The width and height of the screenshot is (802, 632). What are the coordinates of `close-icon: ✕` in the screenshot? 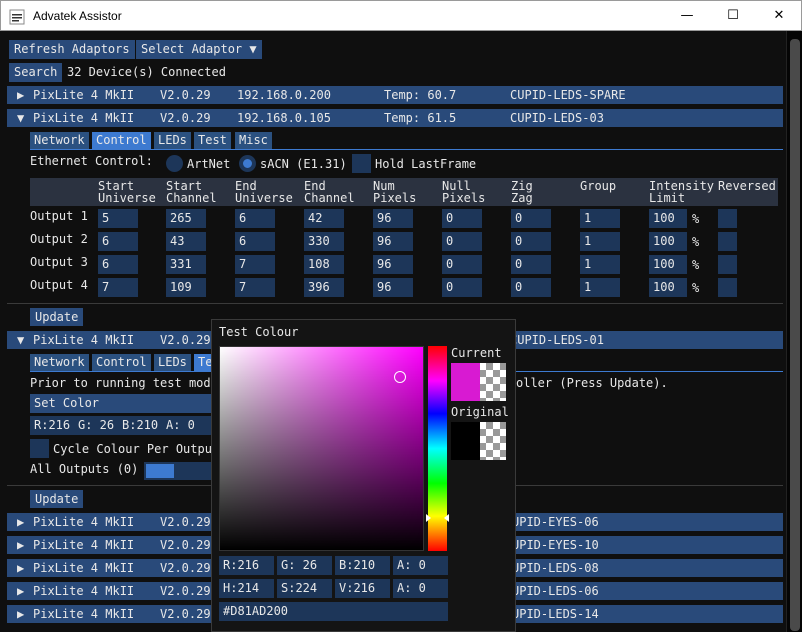 It's located at (779, 16).